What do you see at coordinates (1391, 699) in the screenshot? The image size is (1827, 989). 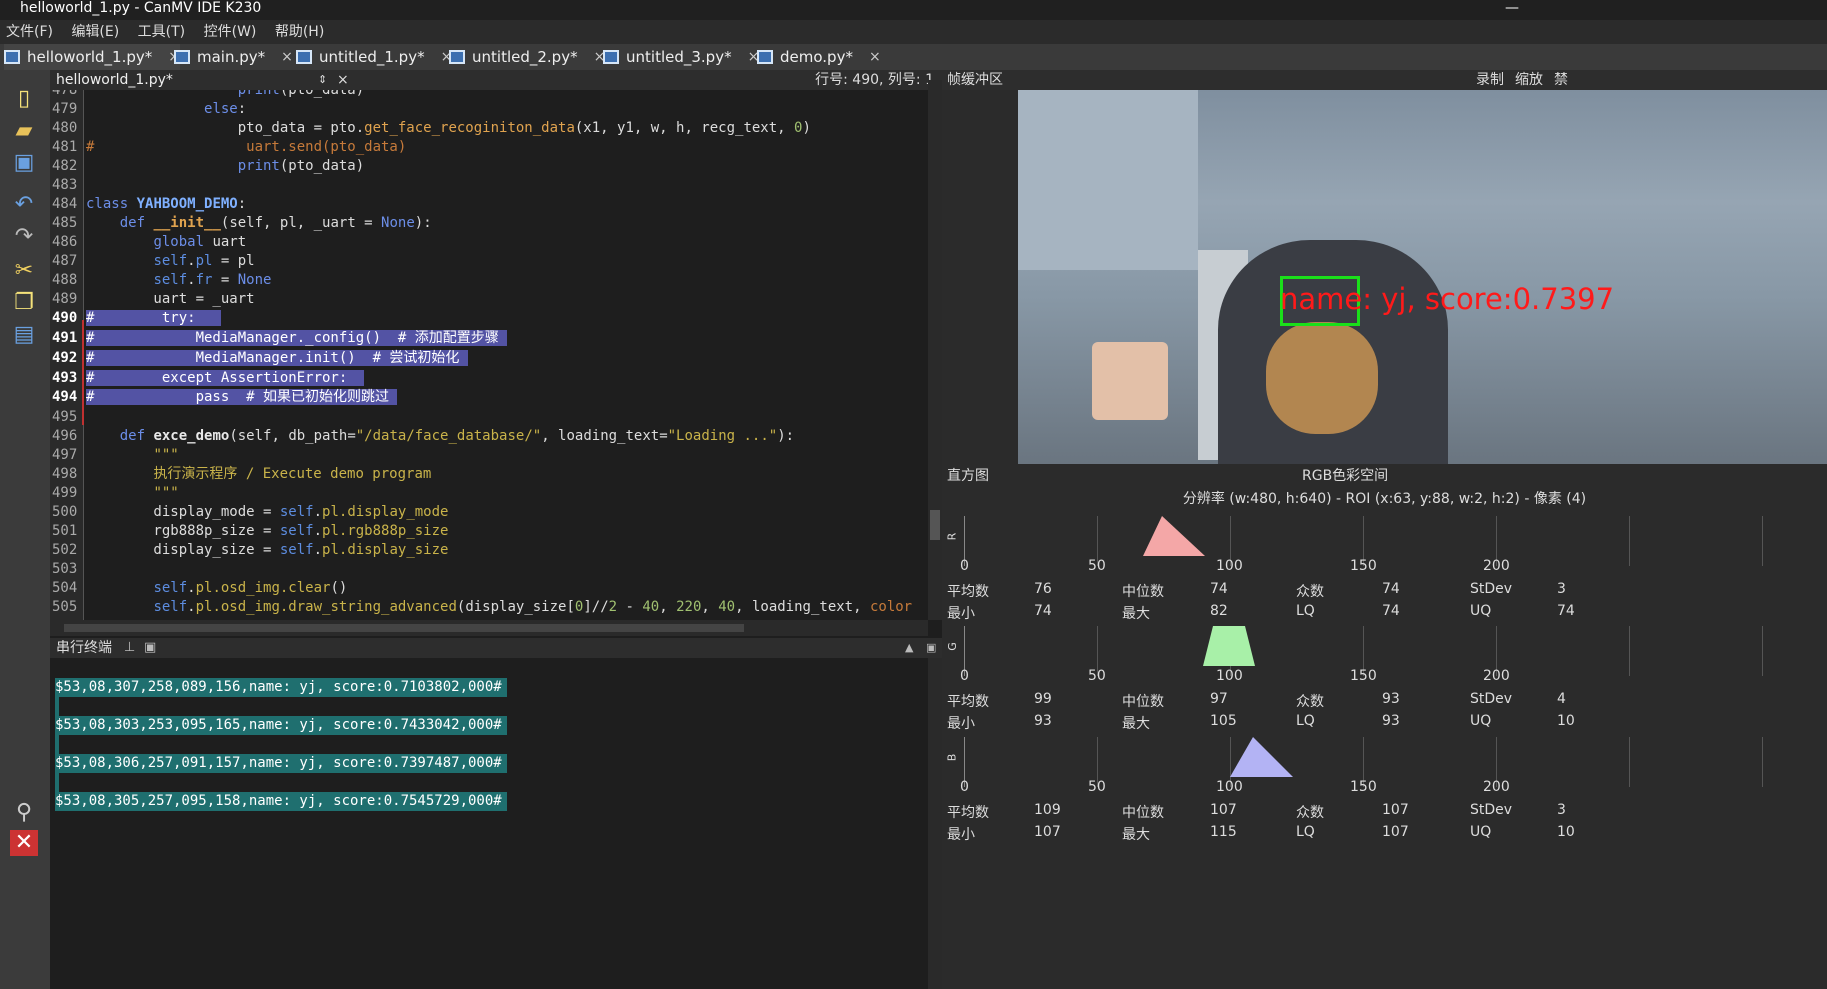 I see `g-mode: 93` at bounding box center [1391, 699].